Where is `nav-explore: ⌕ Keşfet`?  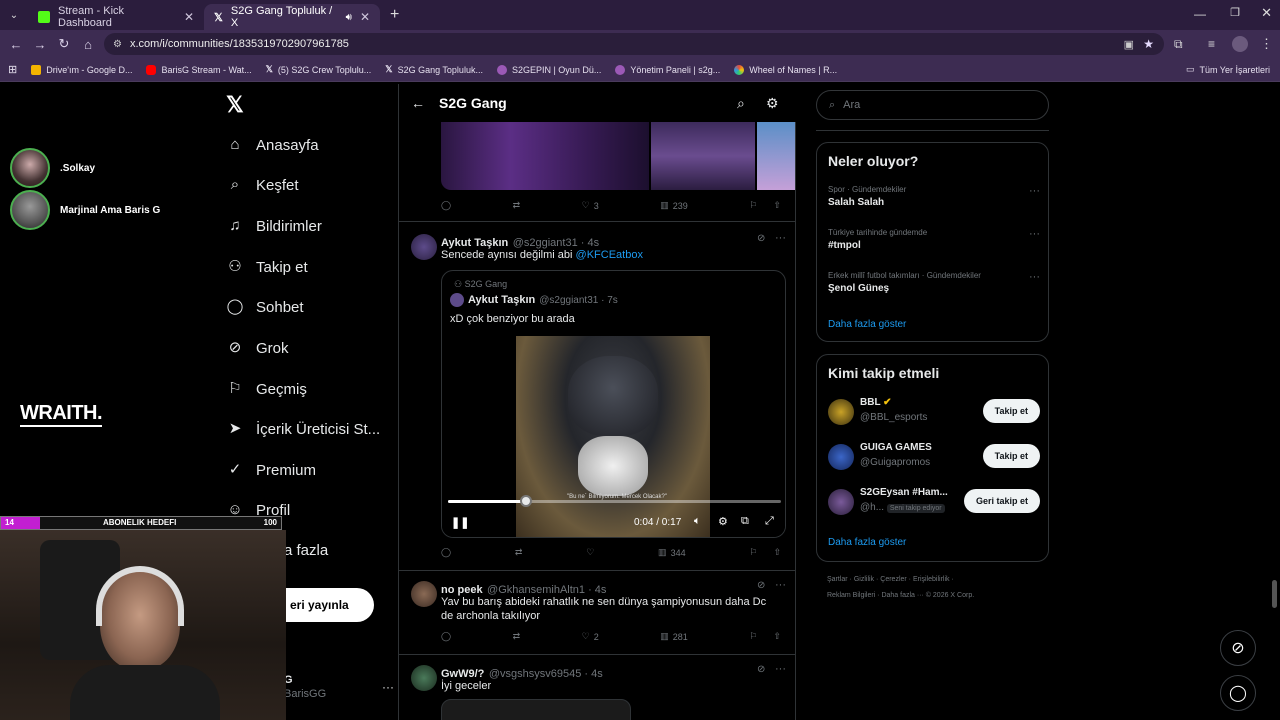 nav-explore: ⌕ Keşfet is located at coordinates (262, 185).